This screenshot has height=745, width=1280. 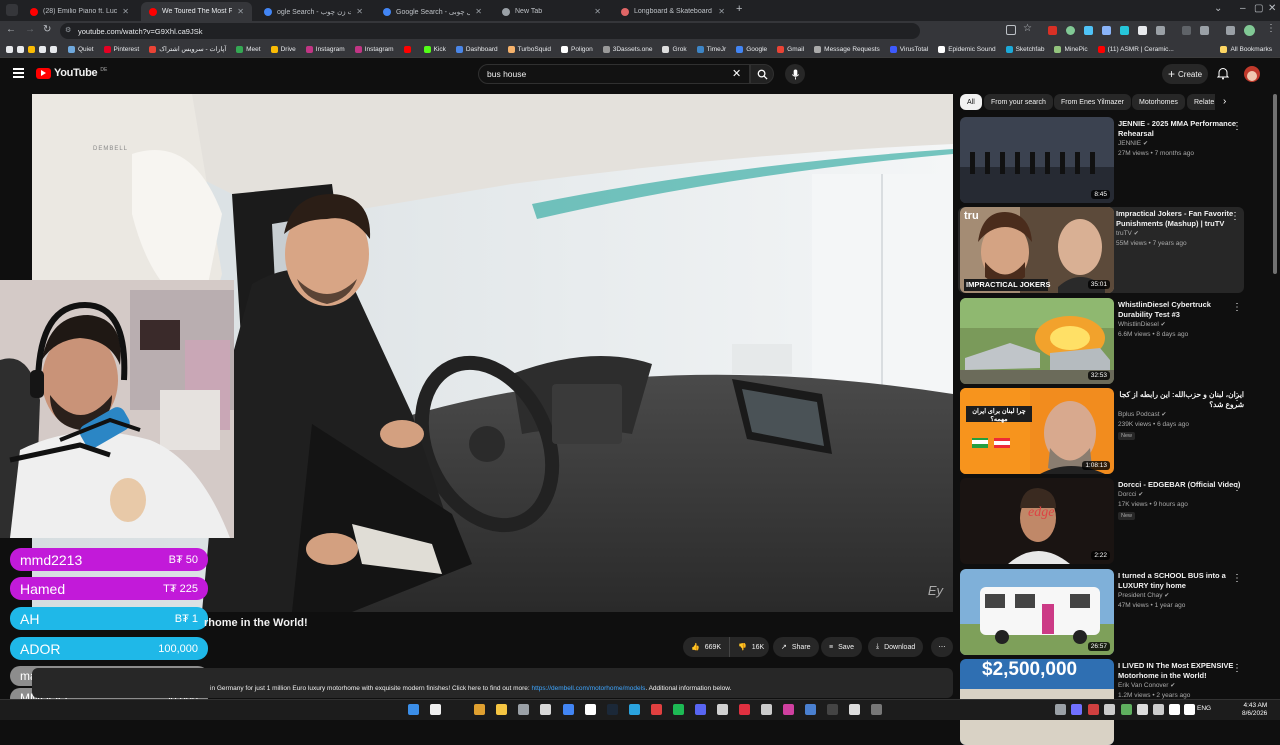 I want to click on page-scrollbar, so click(x=1275, y=184).